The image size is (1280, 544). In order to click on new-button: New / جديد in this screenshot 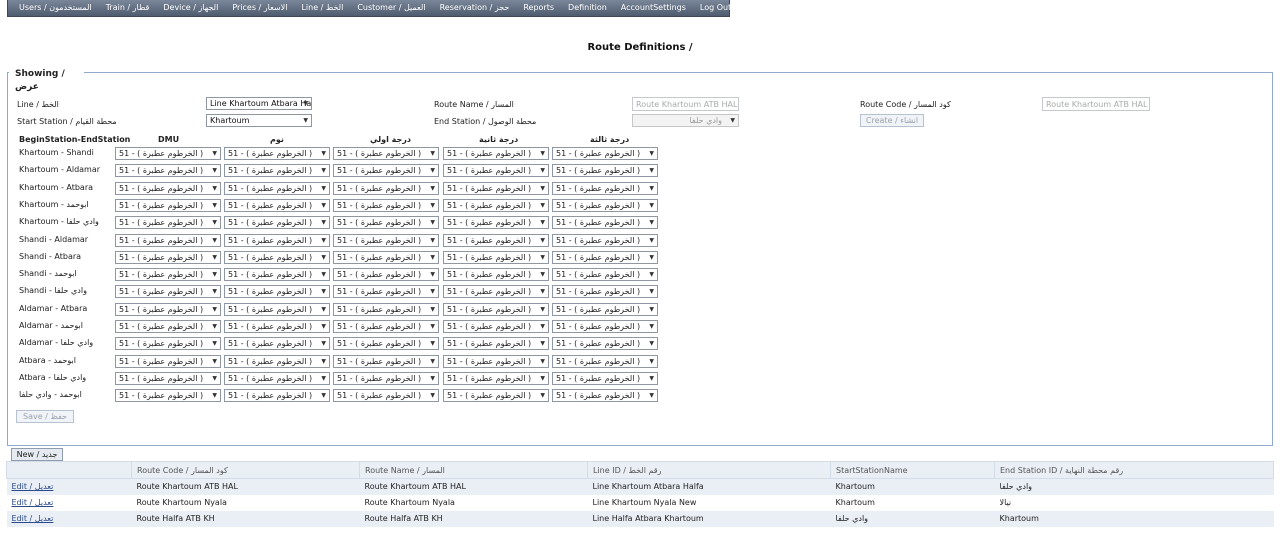, I will do `click(37, 454)`.